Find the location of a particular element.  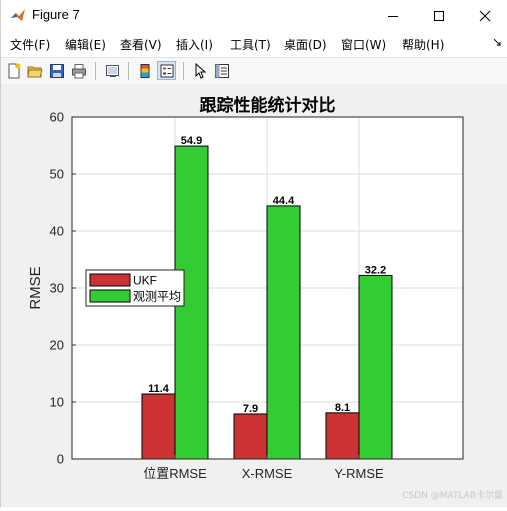

link-plot-button is located at coordinates (112, 70).